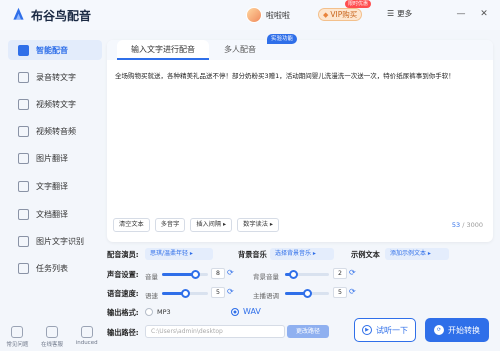 The width and height of the screenshot is (500, 351). What do you see at coordinates (195, 274) in the screenshot?
I see `volume-slider-handle` at bounding box center [195, 274].